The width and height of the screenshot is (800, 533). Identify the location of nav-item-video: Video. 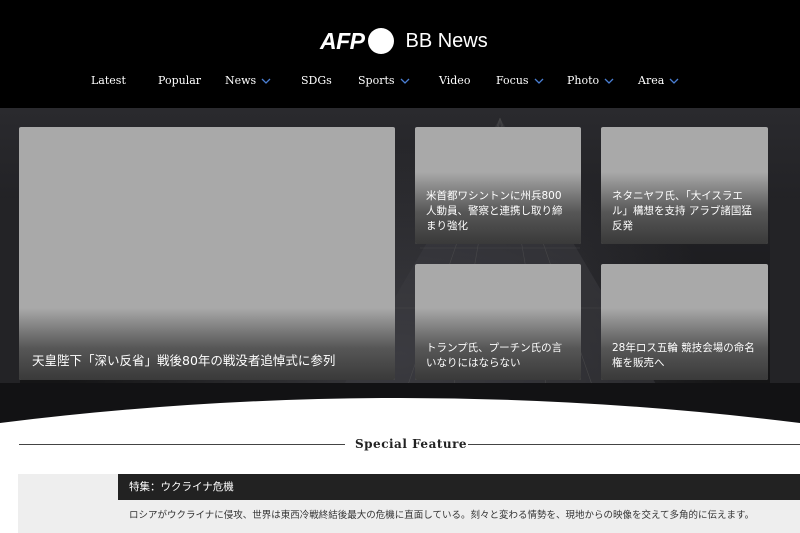
(454, 80).